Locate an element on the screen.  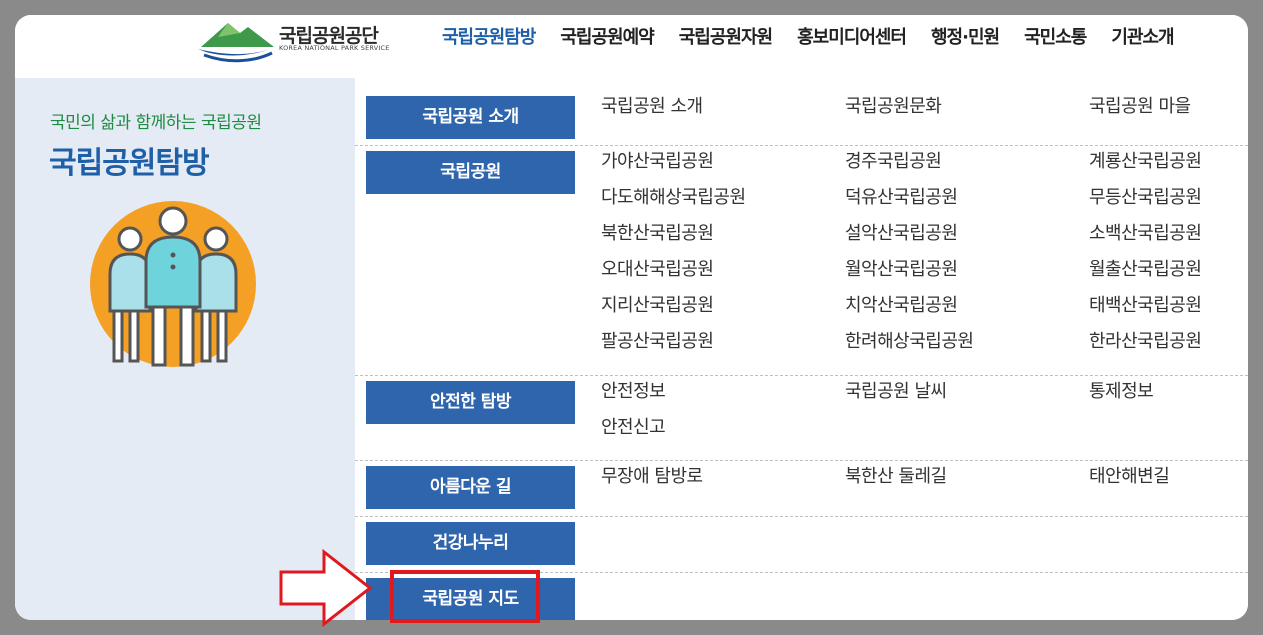
mountain-logo-icon is located at coordinates (237, 43).